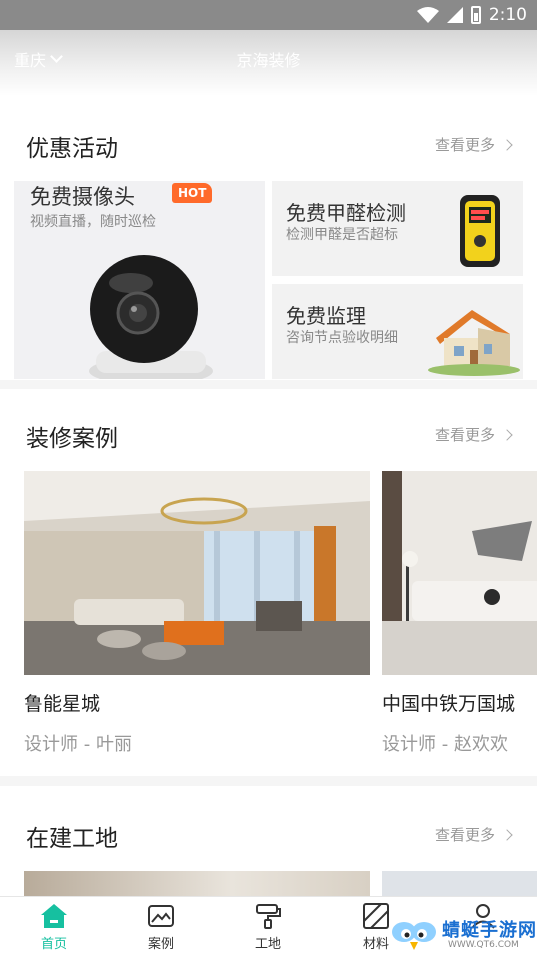 This screenshot has width=537, height=956. What do you see at coordinates (474, 343) in the screenshot?
I see `house-image` at bounding box center [474, 343].